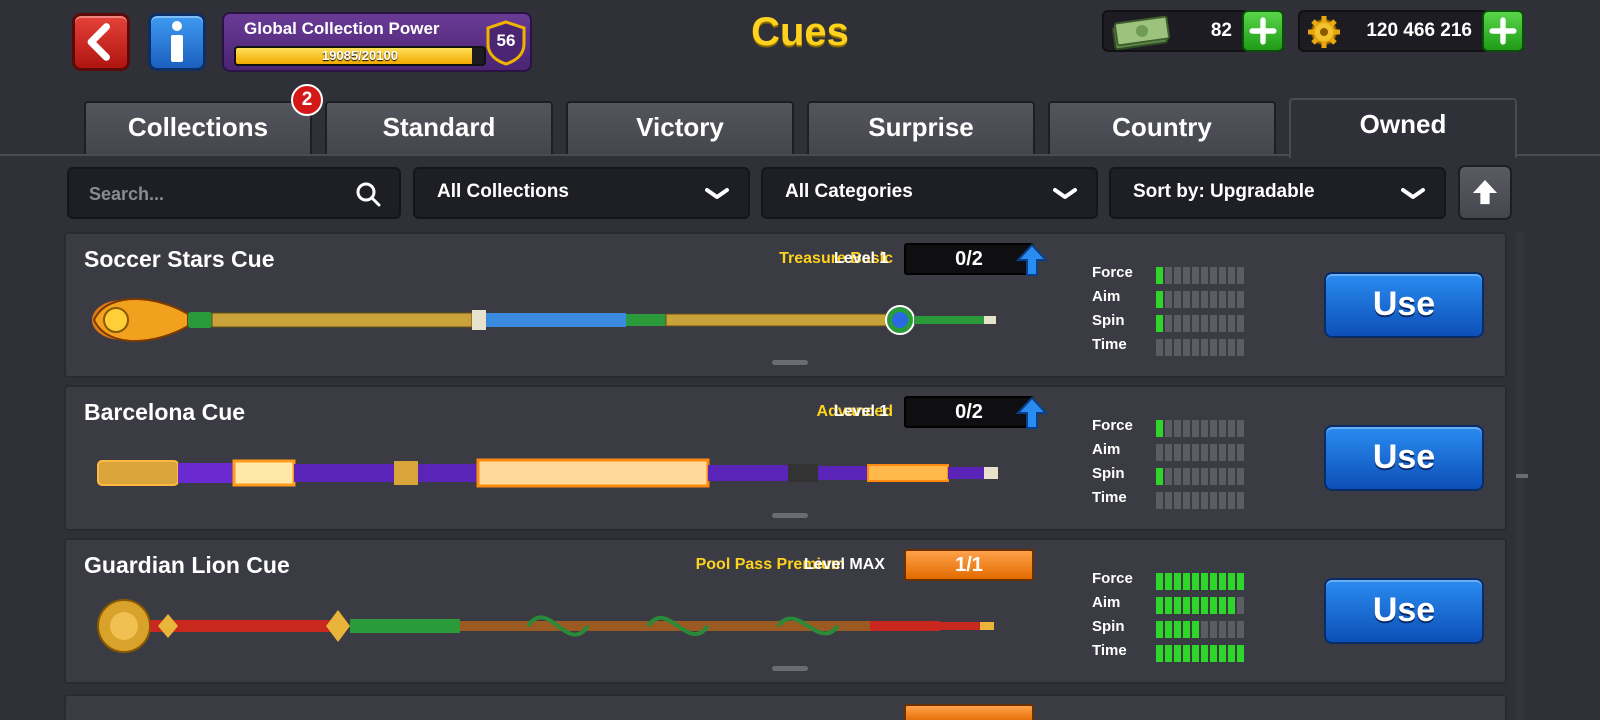 Image resolution: width=1600 pixels, height=720 pixels. What do you see at coordinates (1277, 193) in the screenshot?
I see `sort-dropdown: Sort by: Upgradable` at bounding box center [1277, 193].